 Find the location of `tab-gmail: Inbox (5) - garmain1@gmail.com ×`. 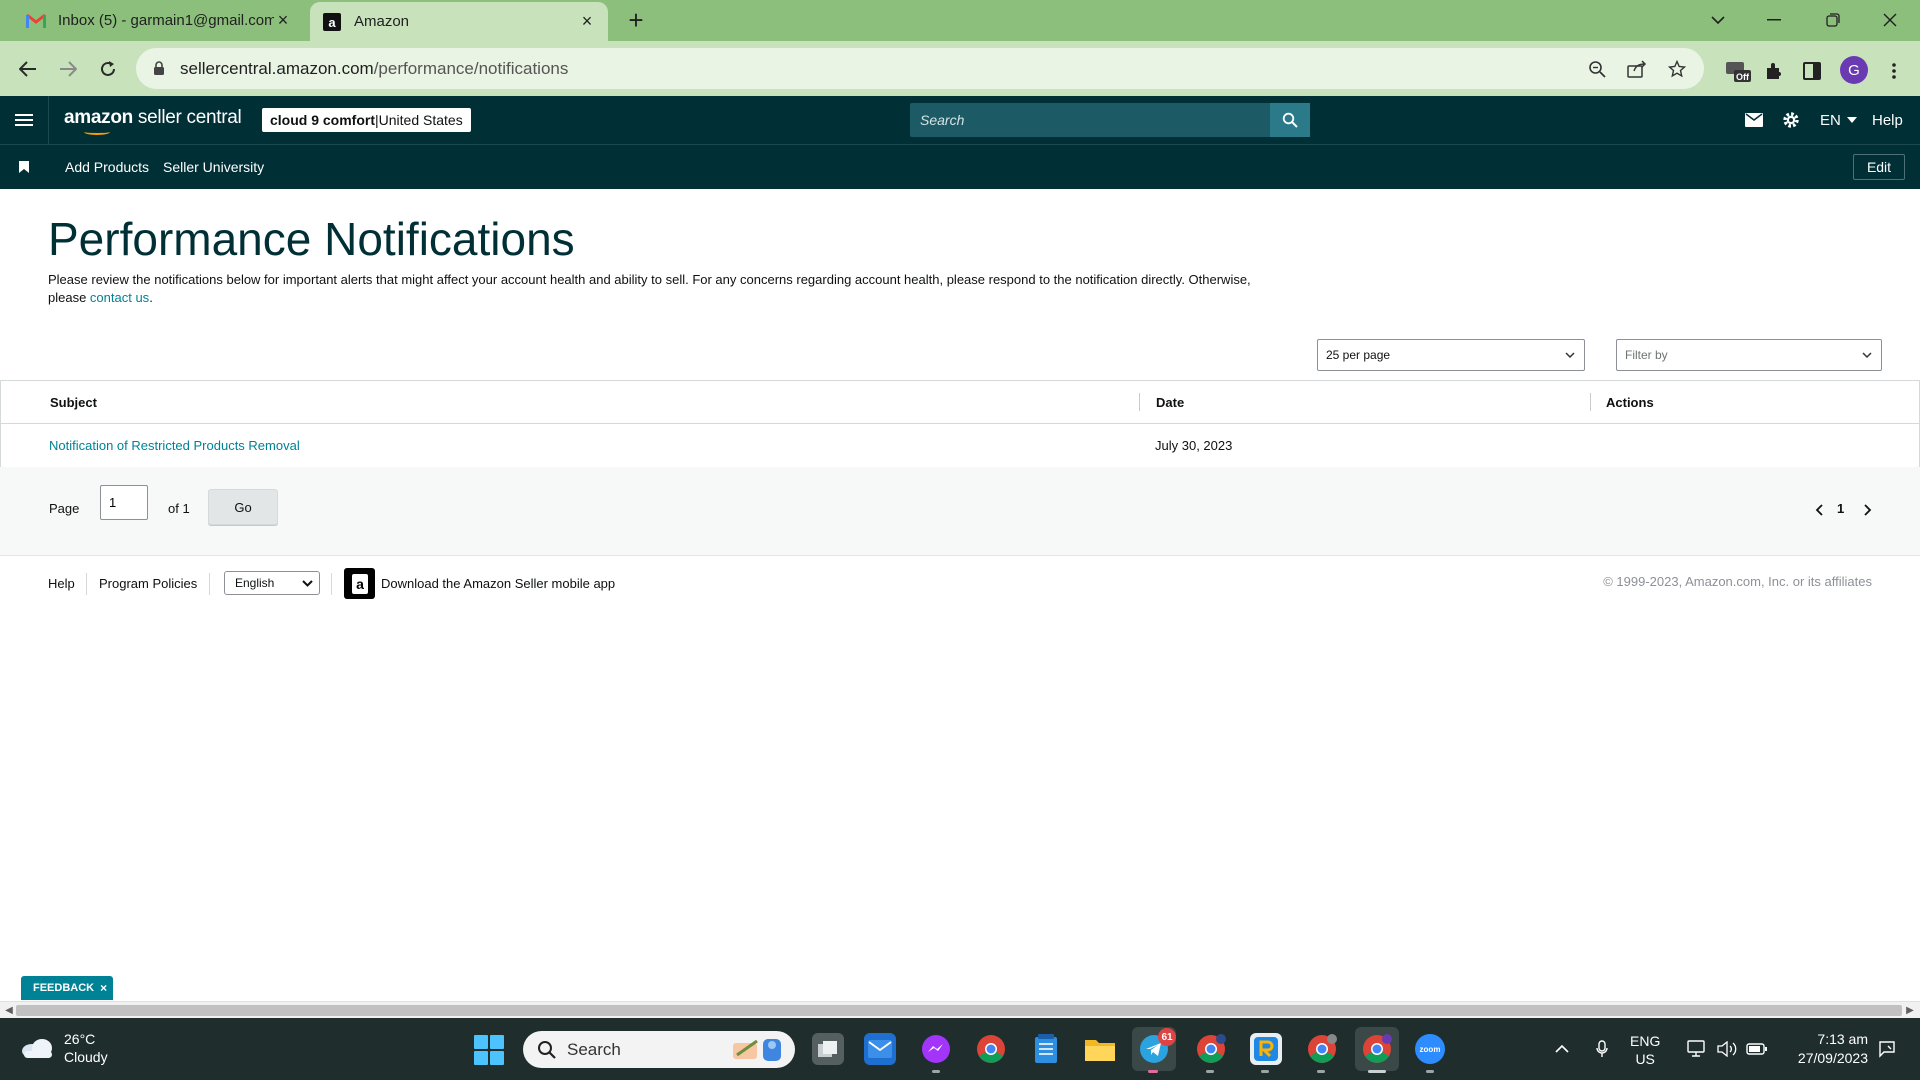

tab-gmail: Inbox (5) - garmain1@gmail.com × is located at coordinates (159, 20).